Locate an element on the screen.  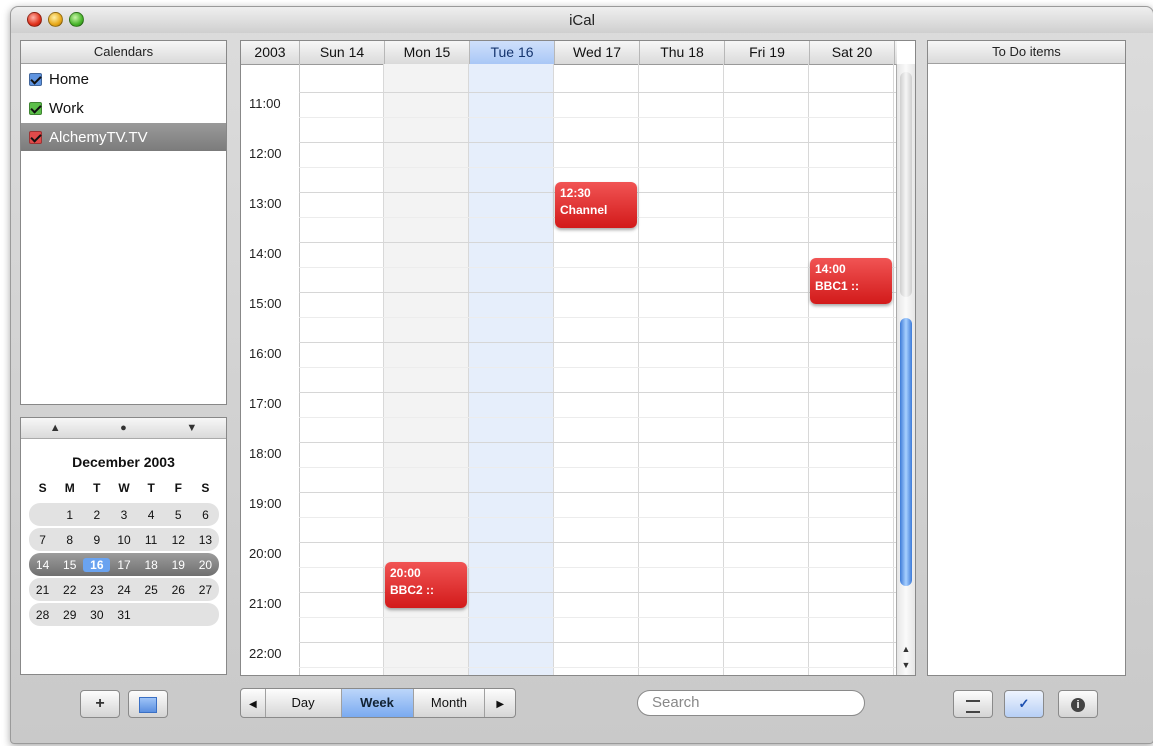
calendar-label: AlchemyTV.TV is located at coordinates (98, 137).